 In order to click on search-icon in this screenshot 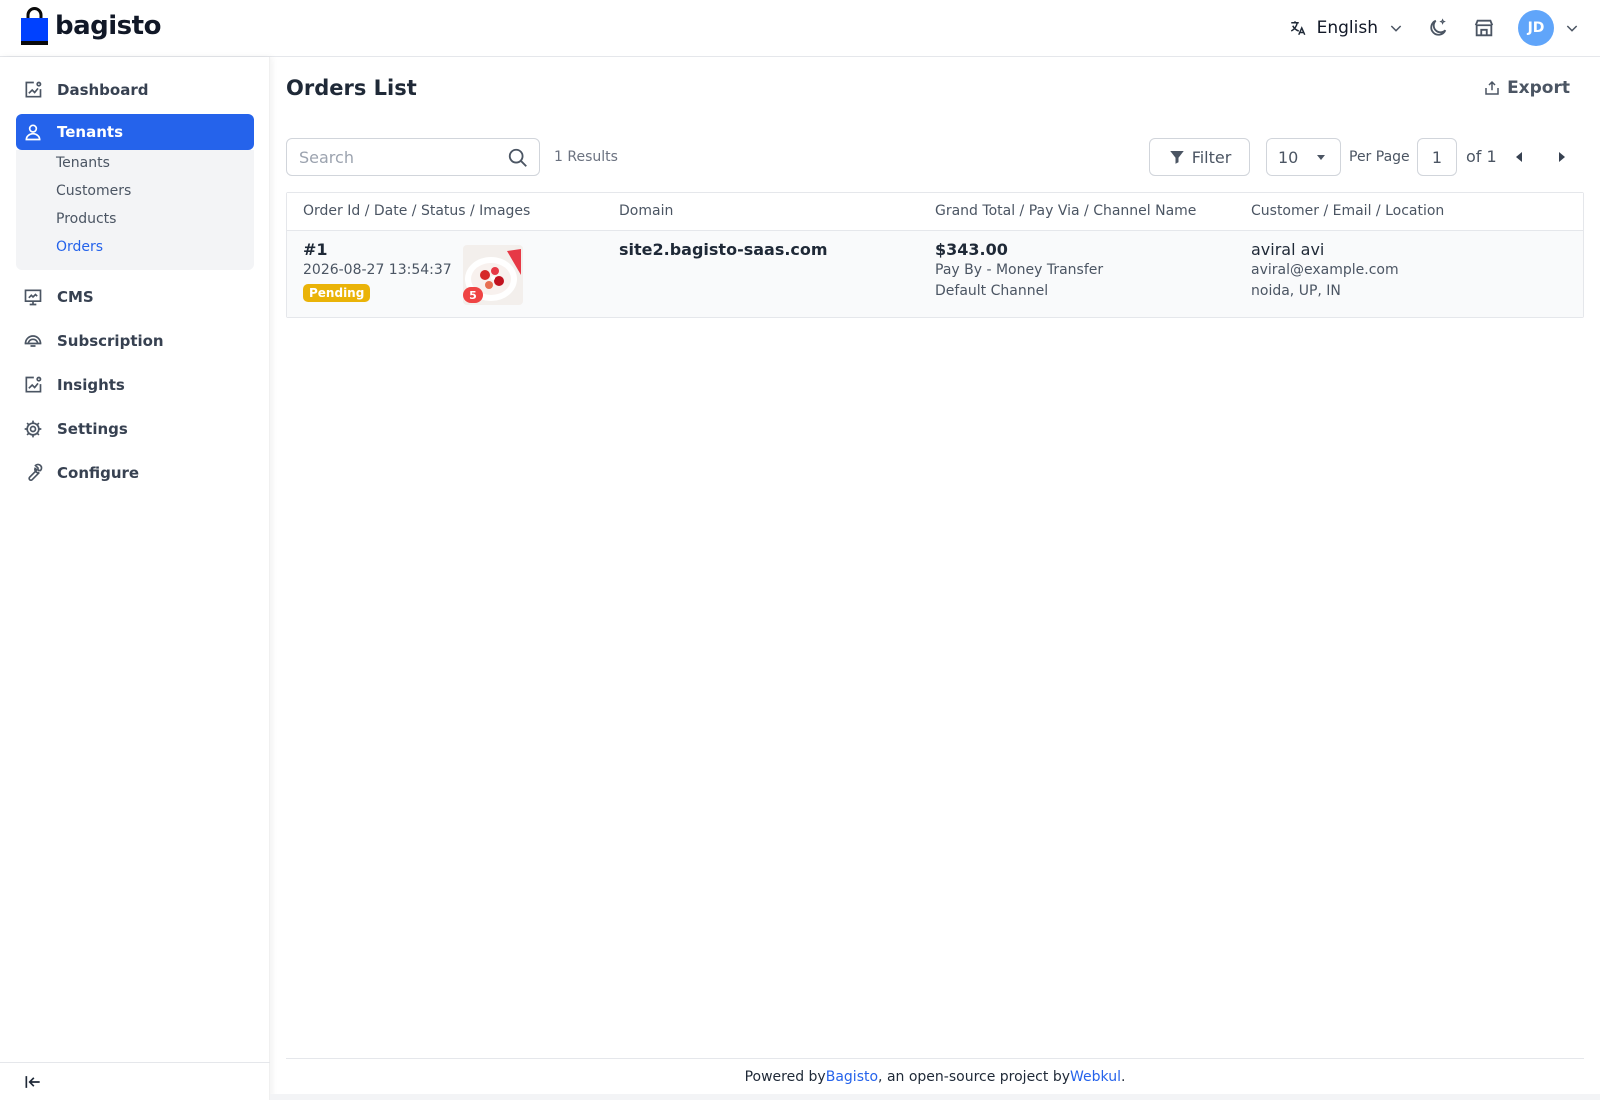, I will do `click(517, 157)`.